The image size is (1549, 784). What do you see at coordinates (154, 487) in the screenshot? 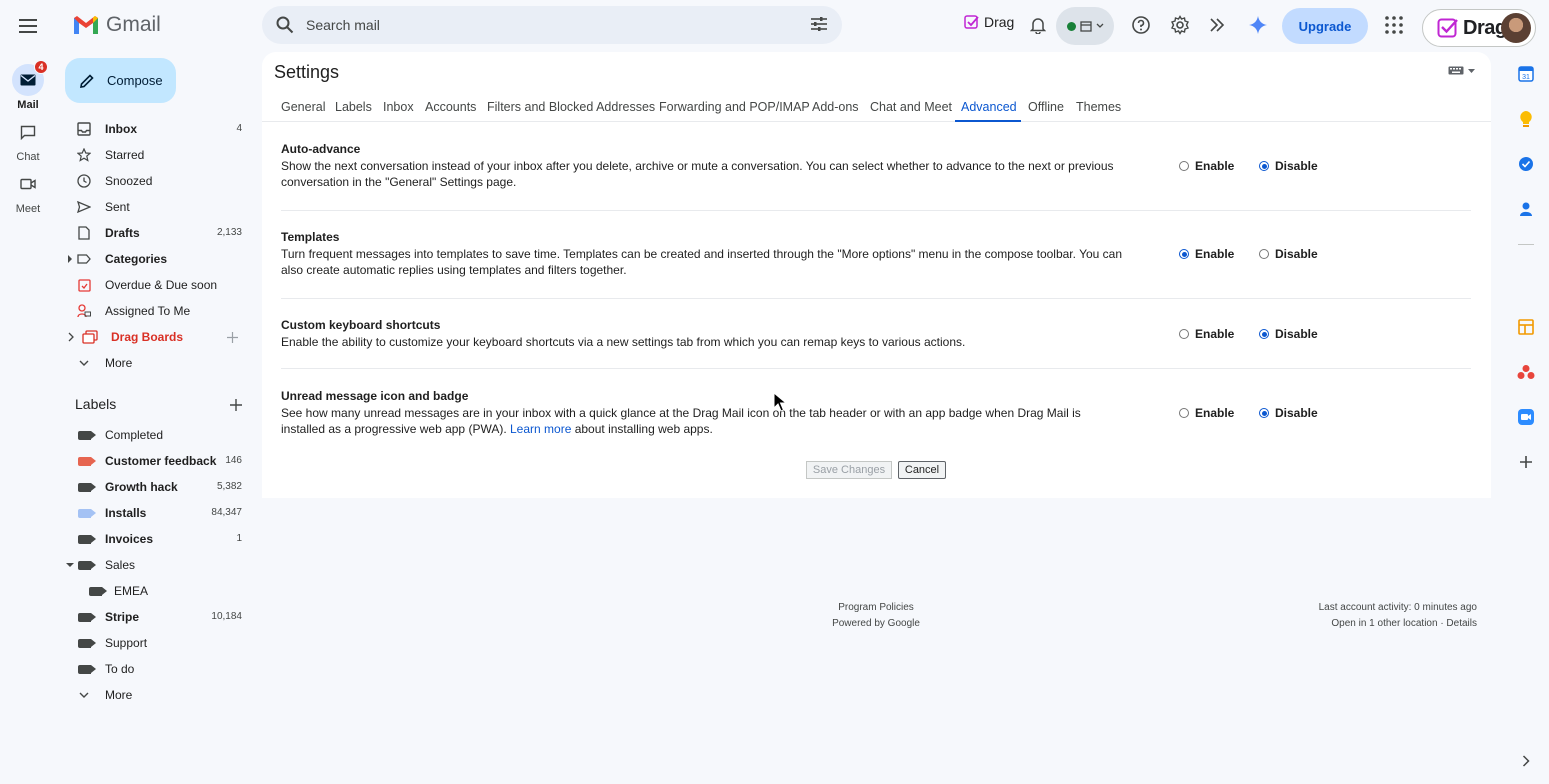
I see `label-item: Growth hack 5,382` at bounding box center [154, 487].